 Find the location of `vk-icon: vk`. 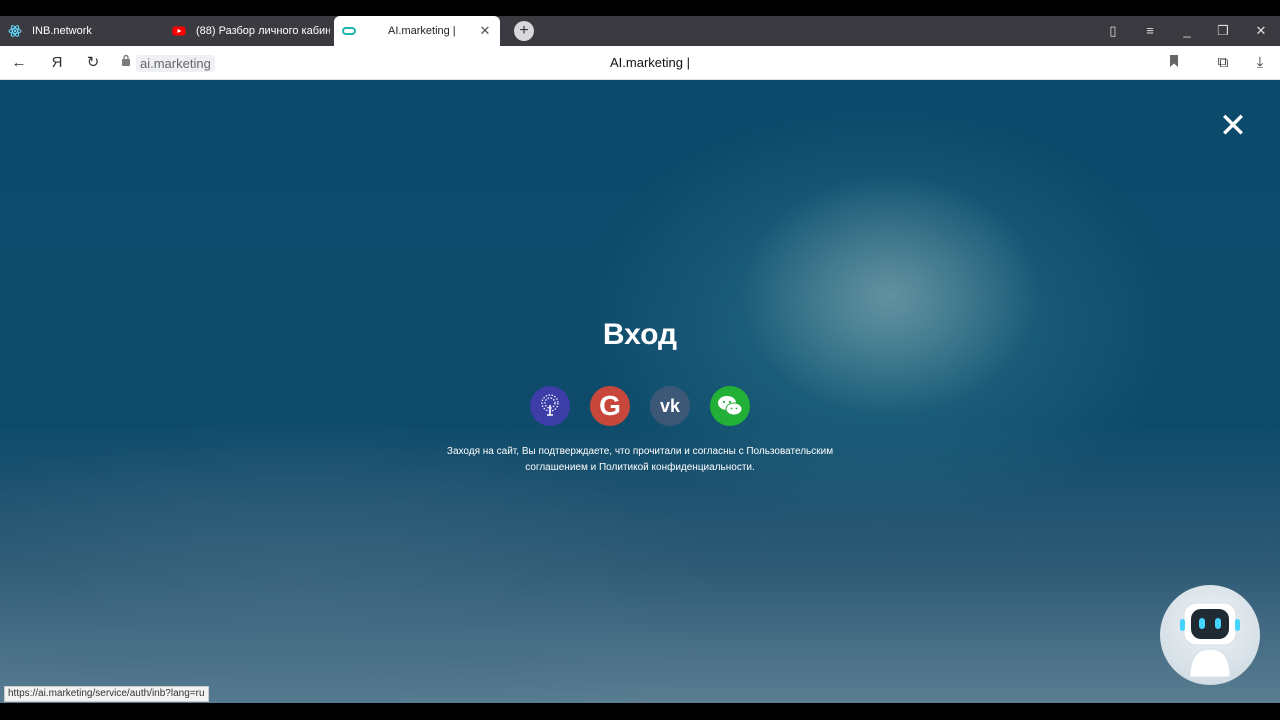

vk-icon: vk is located at coordinates (670, 405).